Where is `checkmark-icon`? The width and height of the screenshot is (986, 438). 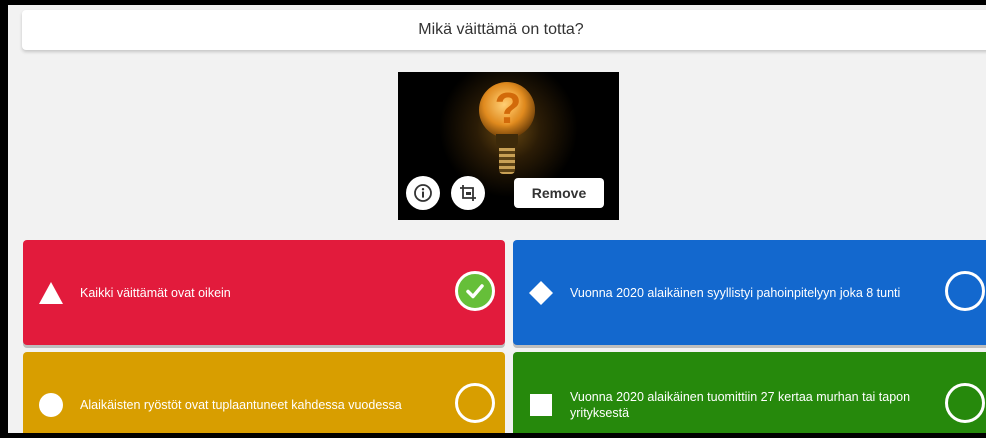 checkmark-icon is located at coordinates (475, 291).